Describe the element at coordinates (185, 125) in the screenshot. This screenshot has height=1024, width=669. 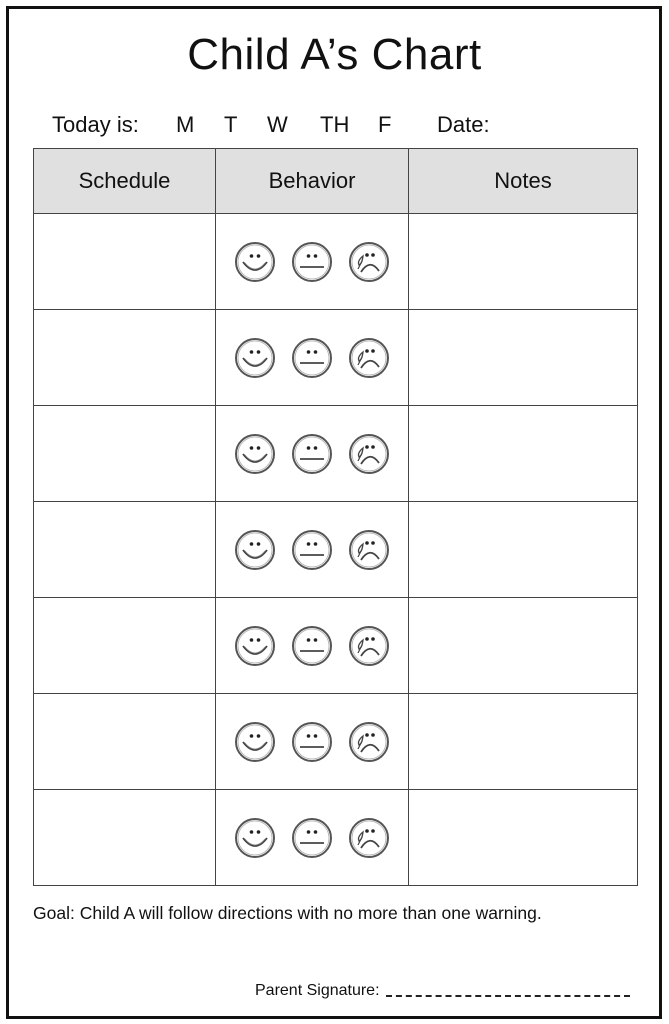
I see `day-option-monday: M` at that location.